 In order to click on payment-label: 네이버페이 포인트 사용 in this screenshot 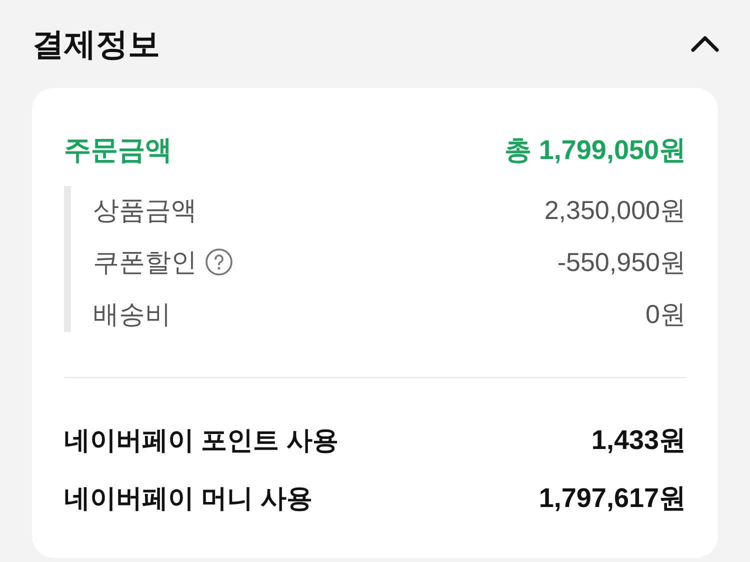, I will do `click(201, 440)`.